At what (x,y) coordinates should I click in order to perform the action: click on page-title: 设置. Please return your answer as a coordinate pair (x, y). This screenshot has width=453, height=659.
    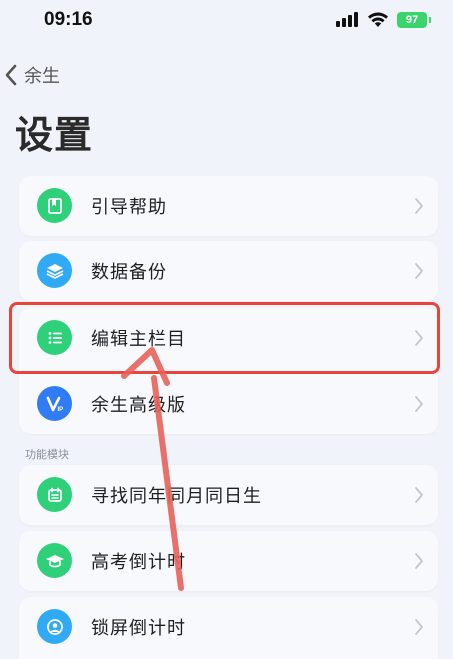
    Looking at the image, I should click on (54, 135).